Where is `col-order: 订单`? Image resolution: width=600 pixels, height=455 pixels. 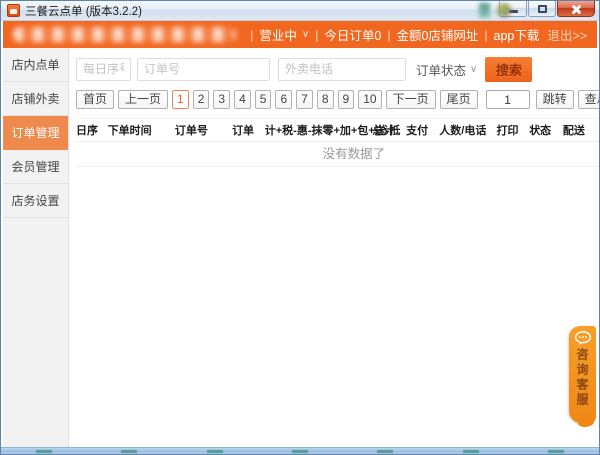
col-order: 订单 is located at coordinates (243, 131).